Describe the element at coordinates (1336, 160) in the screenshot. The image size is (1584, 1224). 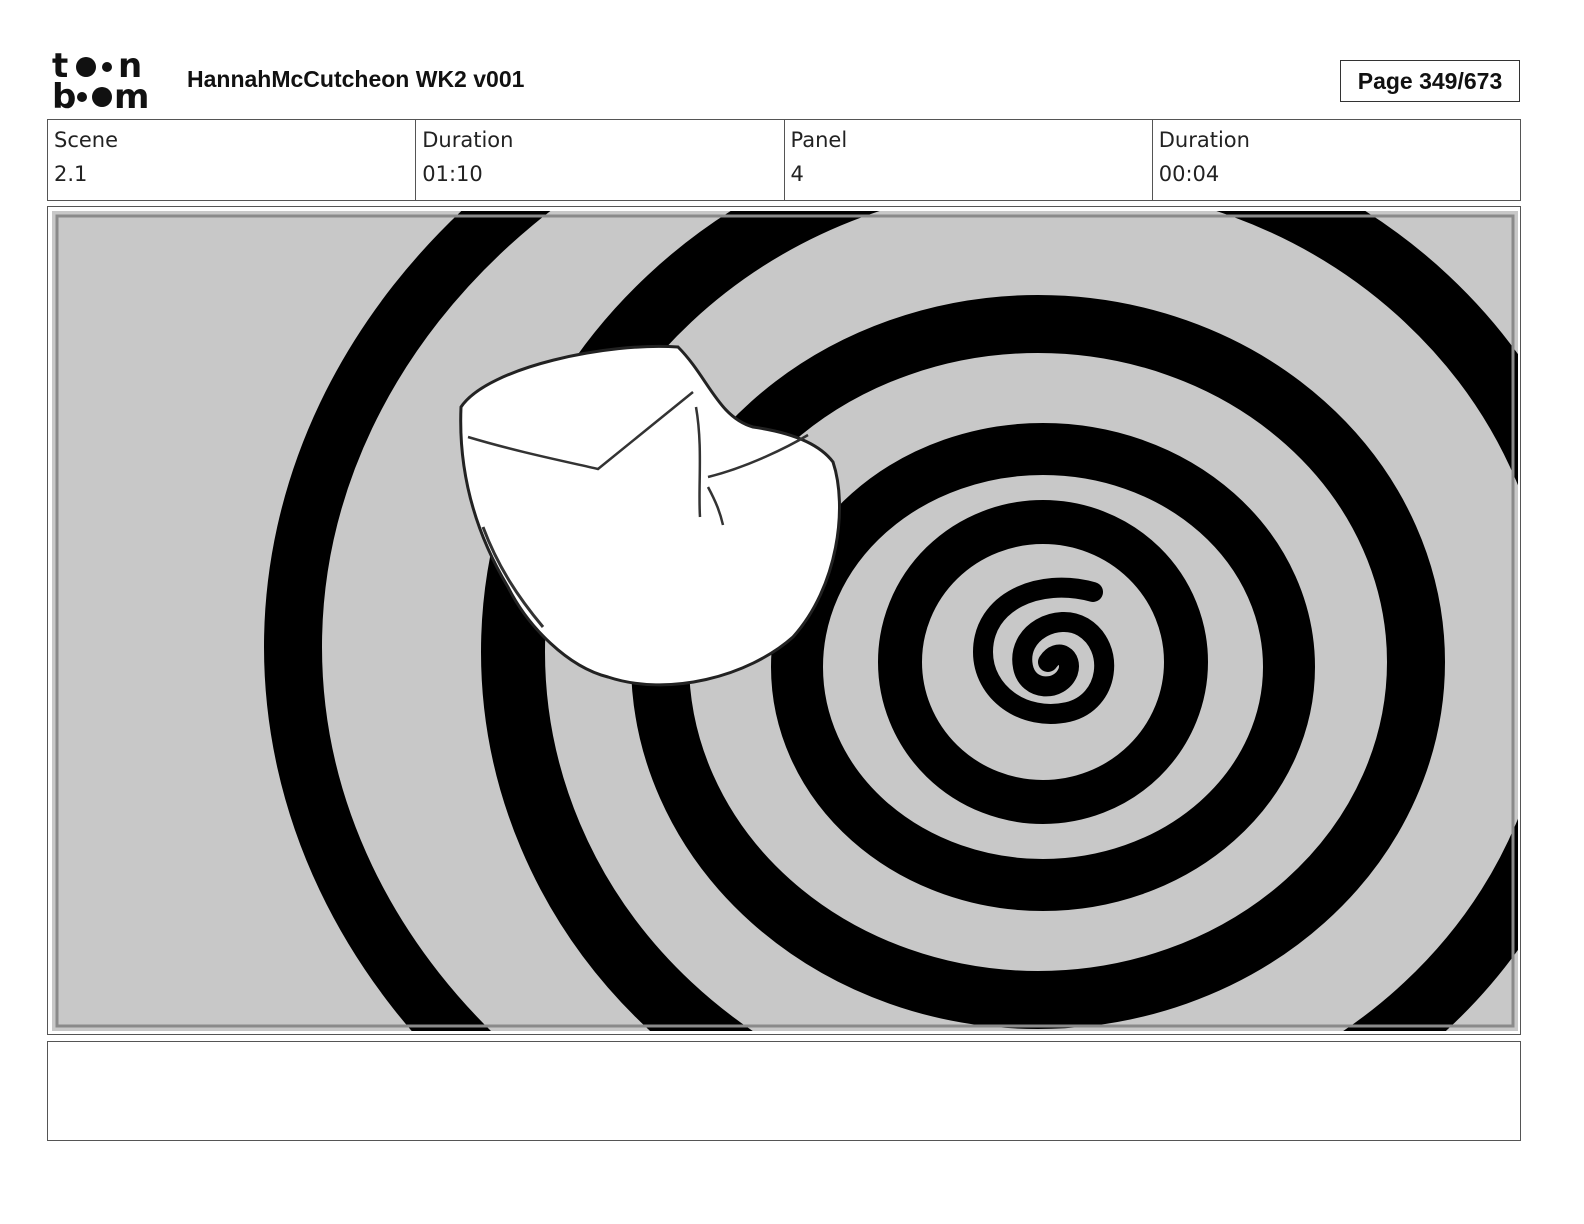
I see `panel-duration-cell: Duration 00:04` at that location.